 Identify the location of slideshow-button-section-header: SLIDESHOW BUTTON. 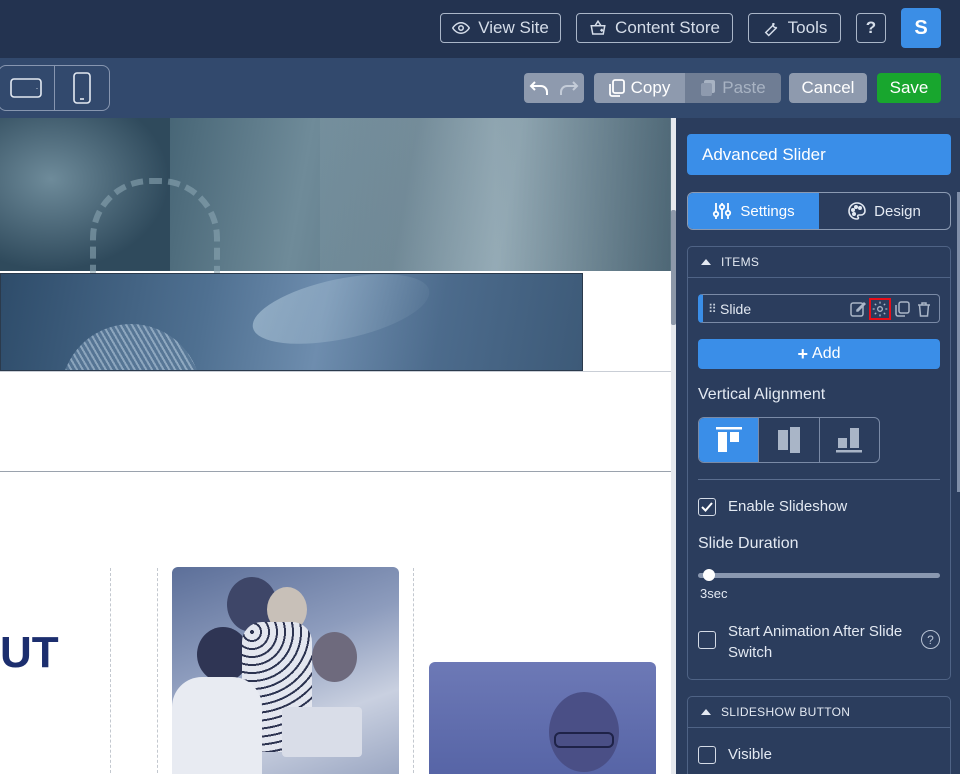
(819, 712).